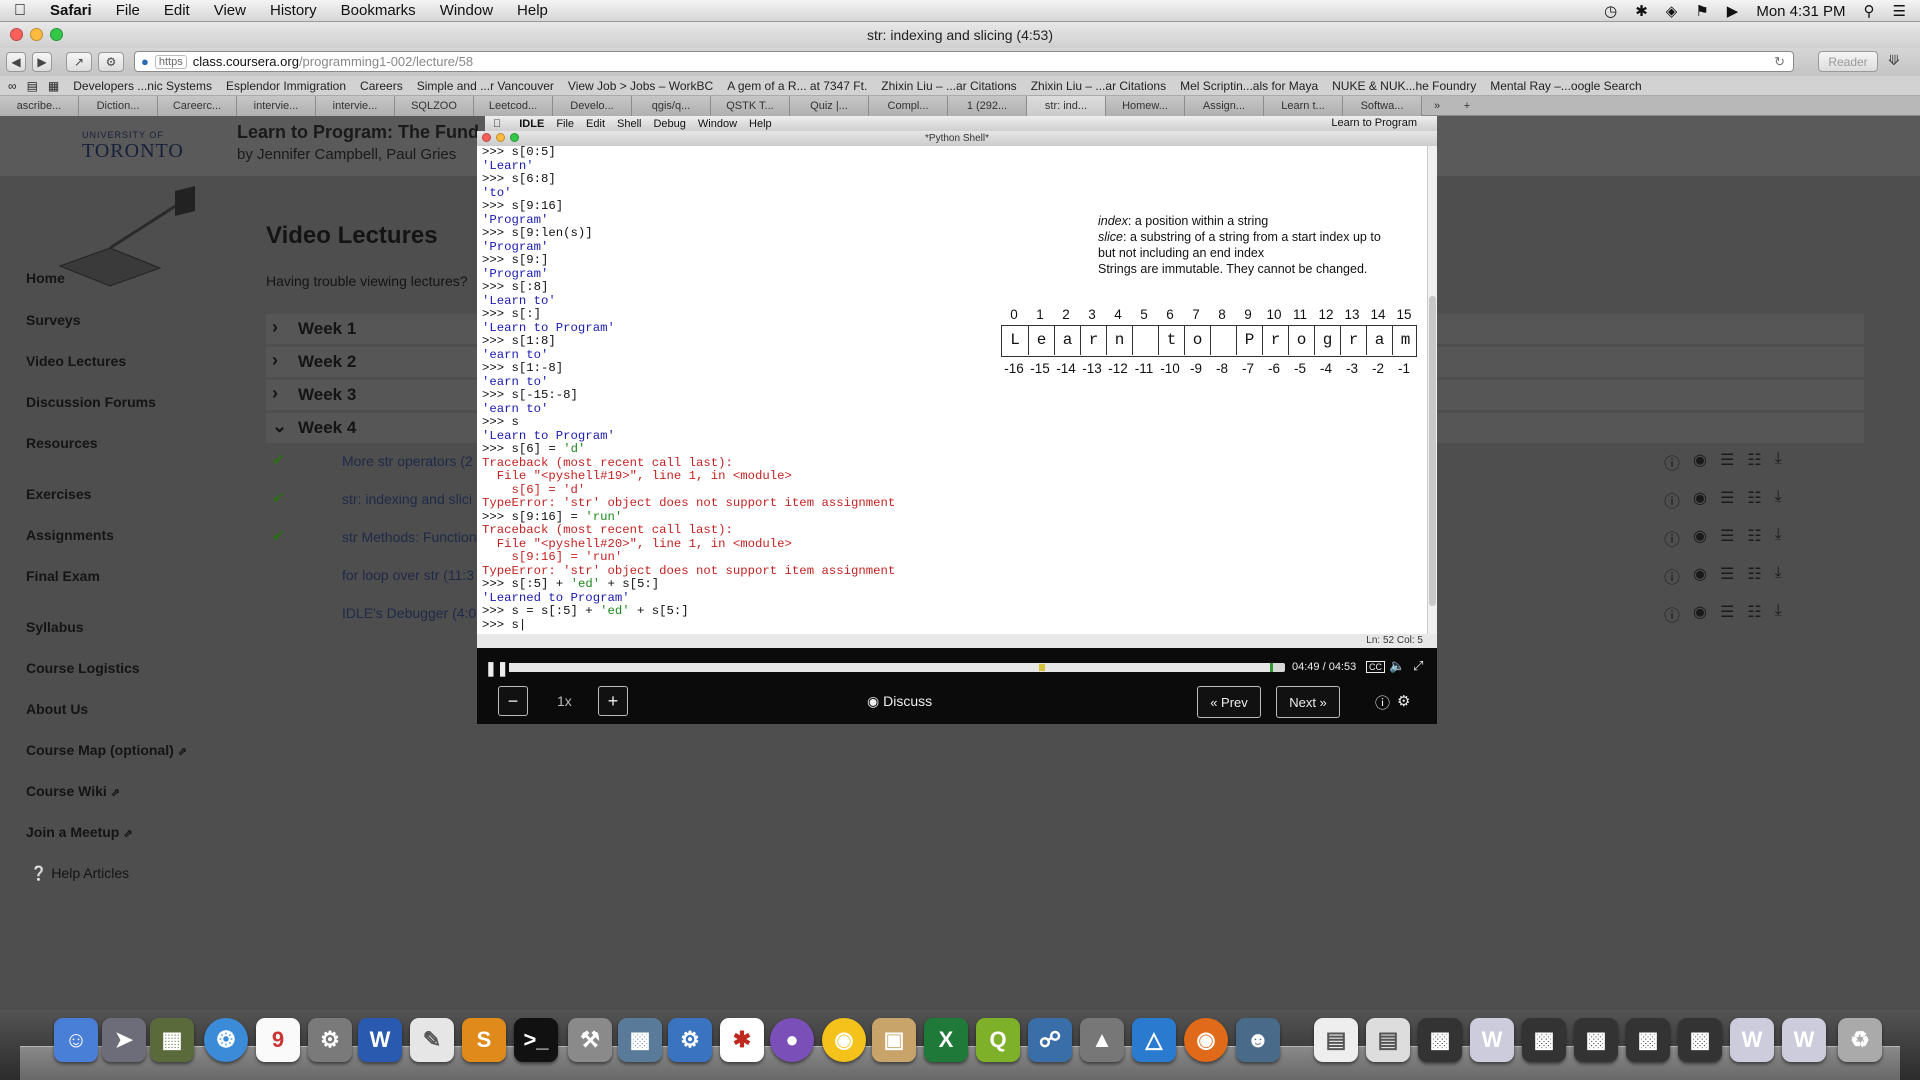  Describe the element at coordinates (1848, 61) in the screenshot. I see `reader-button: Reader` at that location.